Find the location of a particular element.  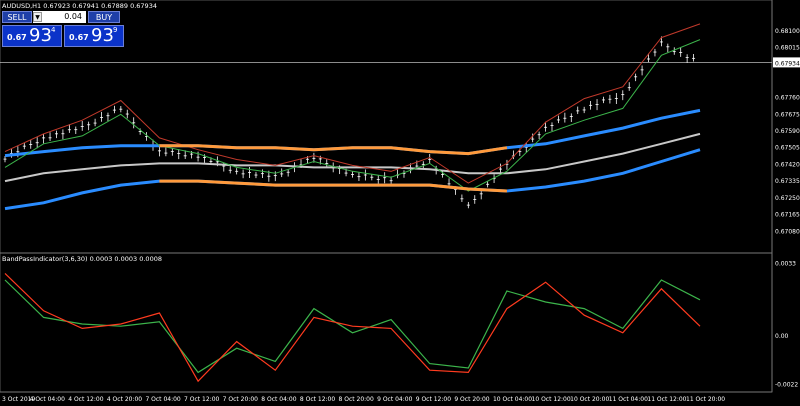

sell-button: SELL is located at coordinates (17, 17).